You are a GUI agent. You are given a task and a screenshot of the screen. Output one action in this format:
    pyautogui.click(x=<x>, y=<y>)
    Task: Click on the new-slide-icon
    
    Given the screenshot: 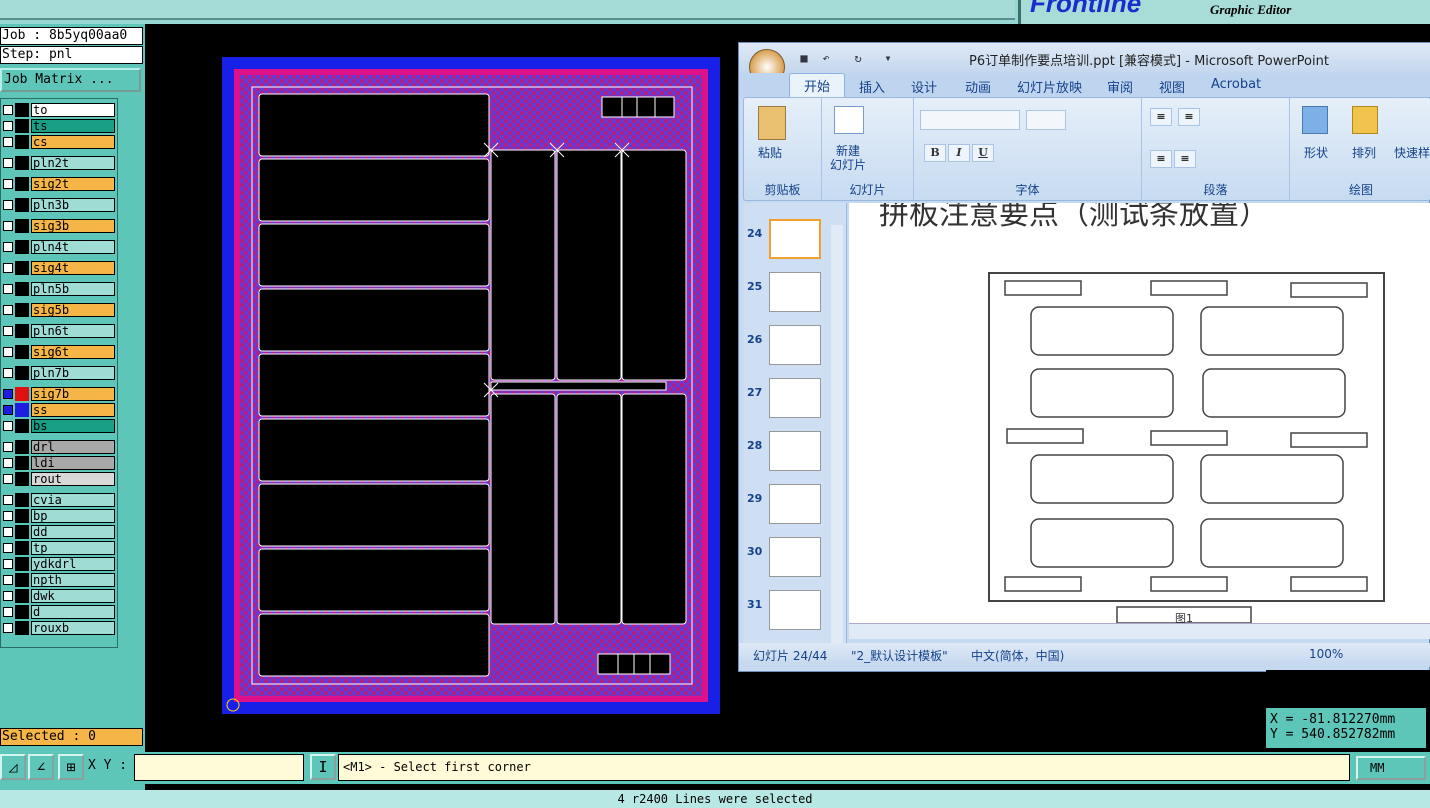 What is the action you would take?
    pyautogui.click(x=849, y=120)
    